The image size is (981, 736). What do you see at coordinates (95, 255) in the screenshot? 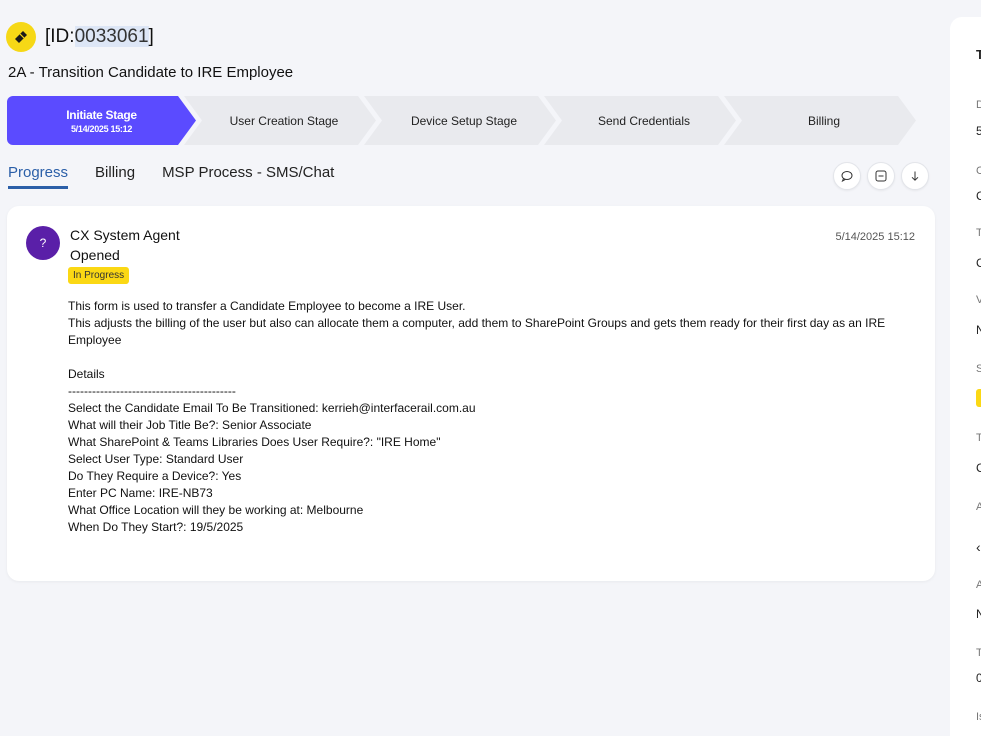
I see `activity-action: Opened` at bounding box center [95, 255].